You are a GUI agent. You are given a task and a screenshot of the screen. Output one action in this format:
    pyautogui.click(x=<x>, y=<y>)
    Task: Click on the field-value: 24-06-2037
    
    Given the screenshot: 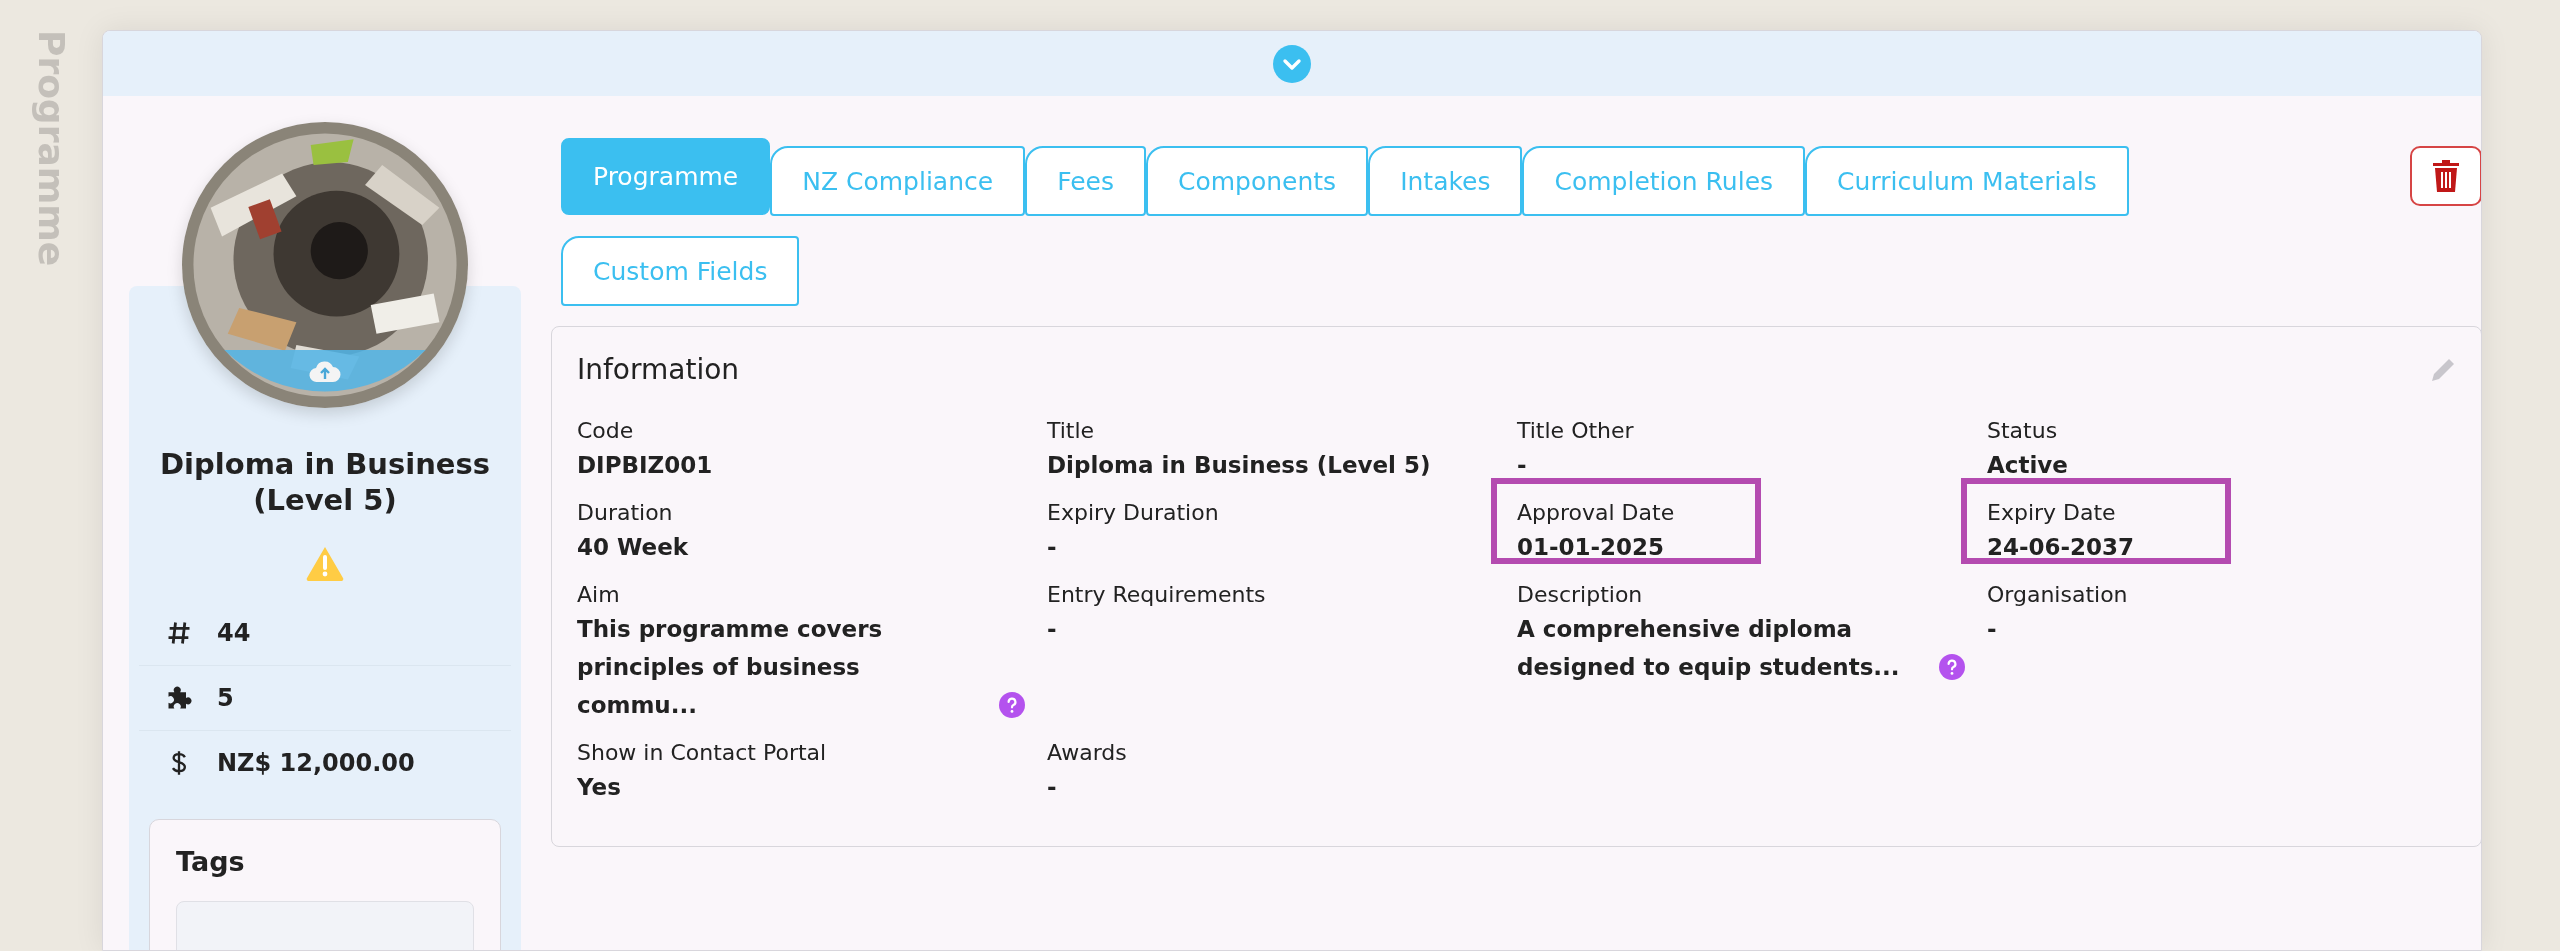 What is the action you would take?
    pyautogui.click(x=2061, y=547)
    